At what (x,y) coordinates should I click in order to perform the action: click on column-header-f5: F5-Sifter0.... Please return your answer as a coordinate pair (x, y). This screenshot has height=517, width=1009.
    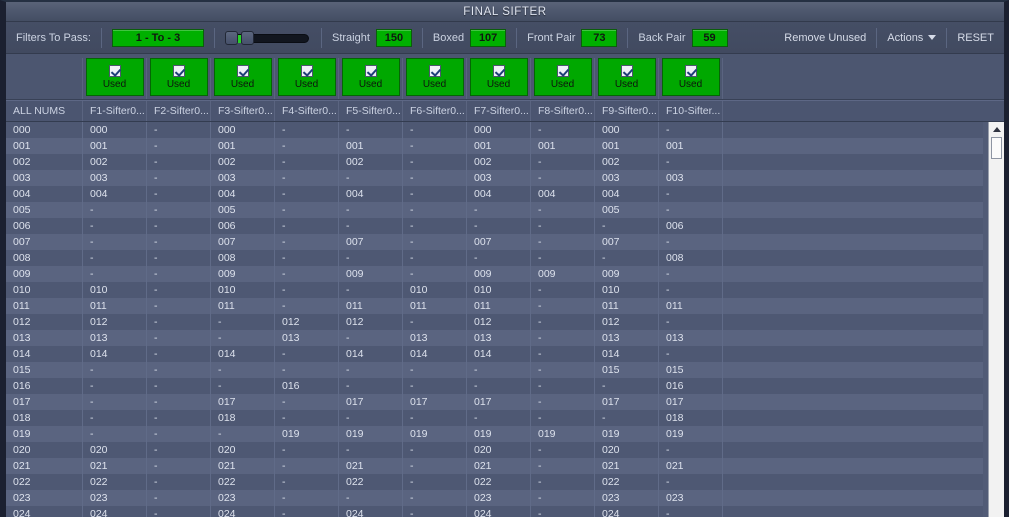
    Looking at the image, I should click on (371, 111).